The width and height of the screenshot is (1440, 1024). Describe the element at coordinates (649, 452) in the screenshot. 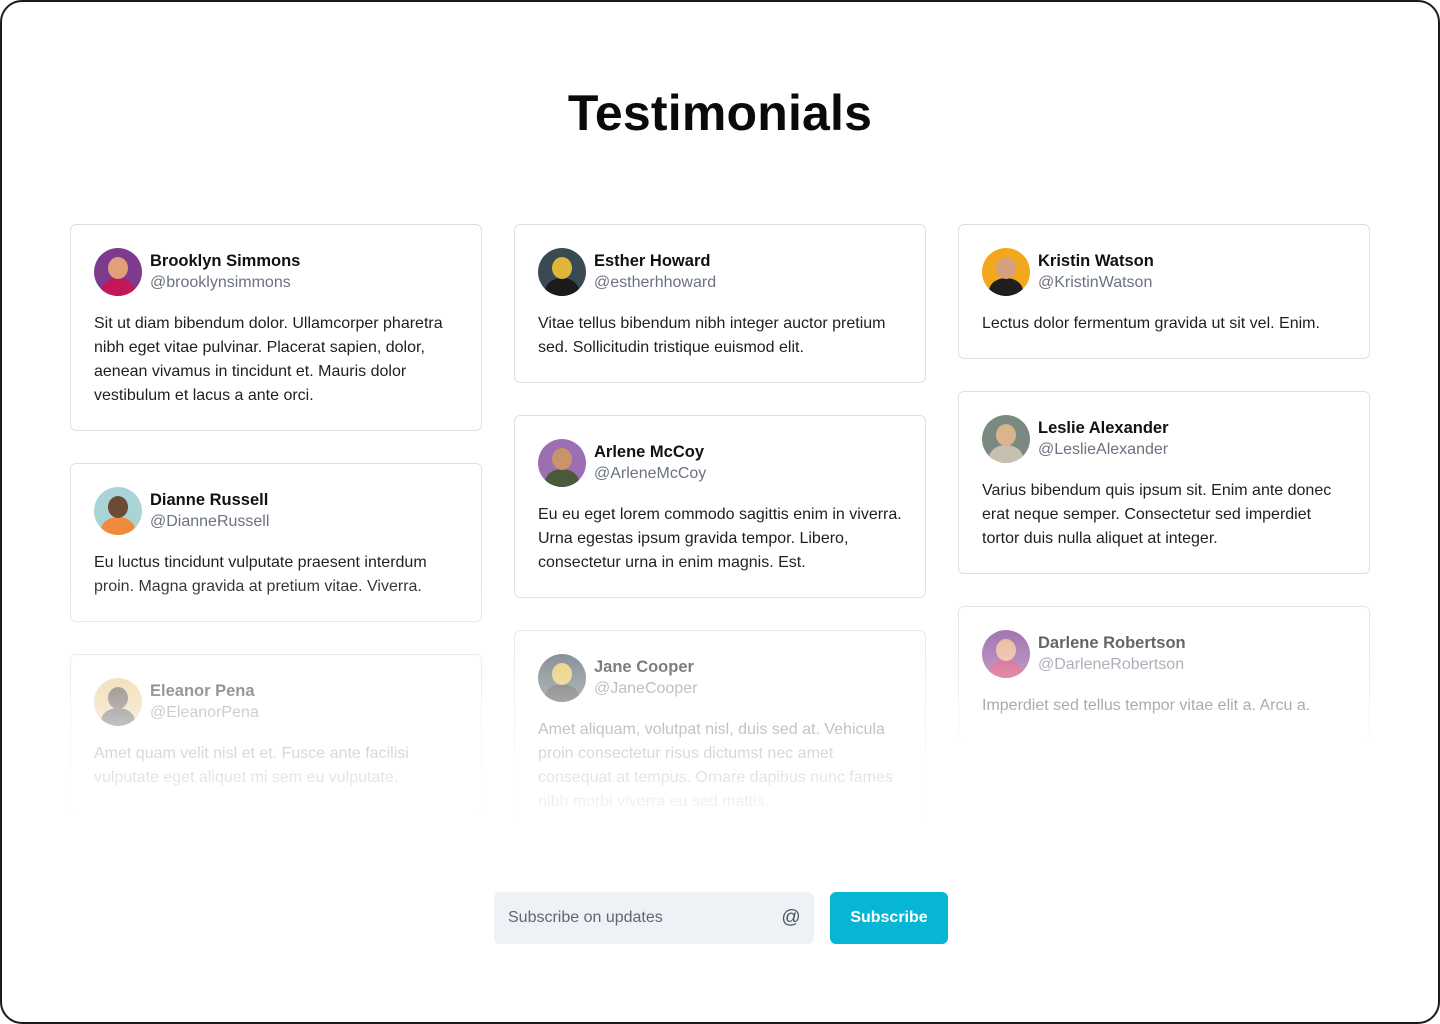

I see `author-name: Arlene McCoy` at that location.